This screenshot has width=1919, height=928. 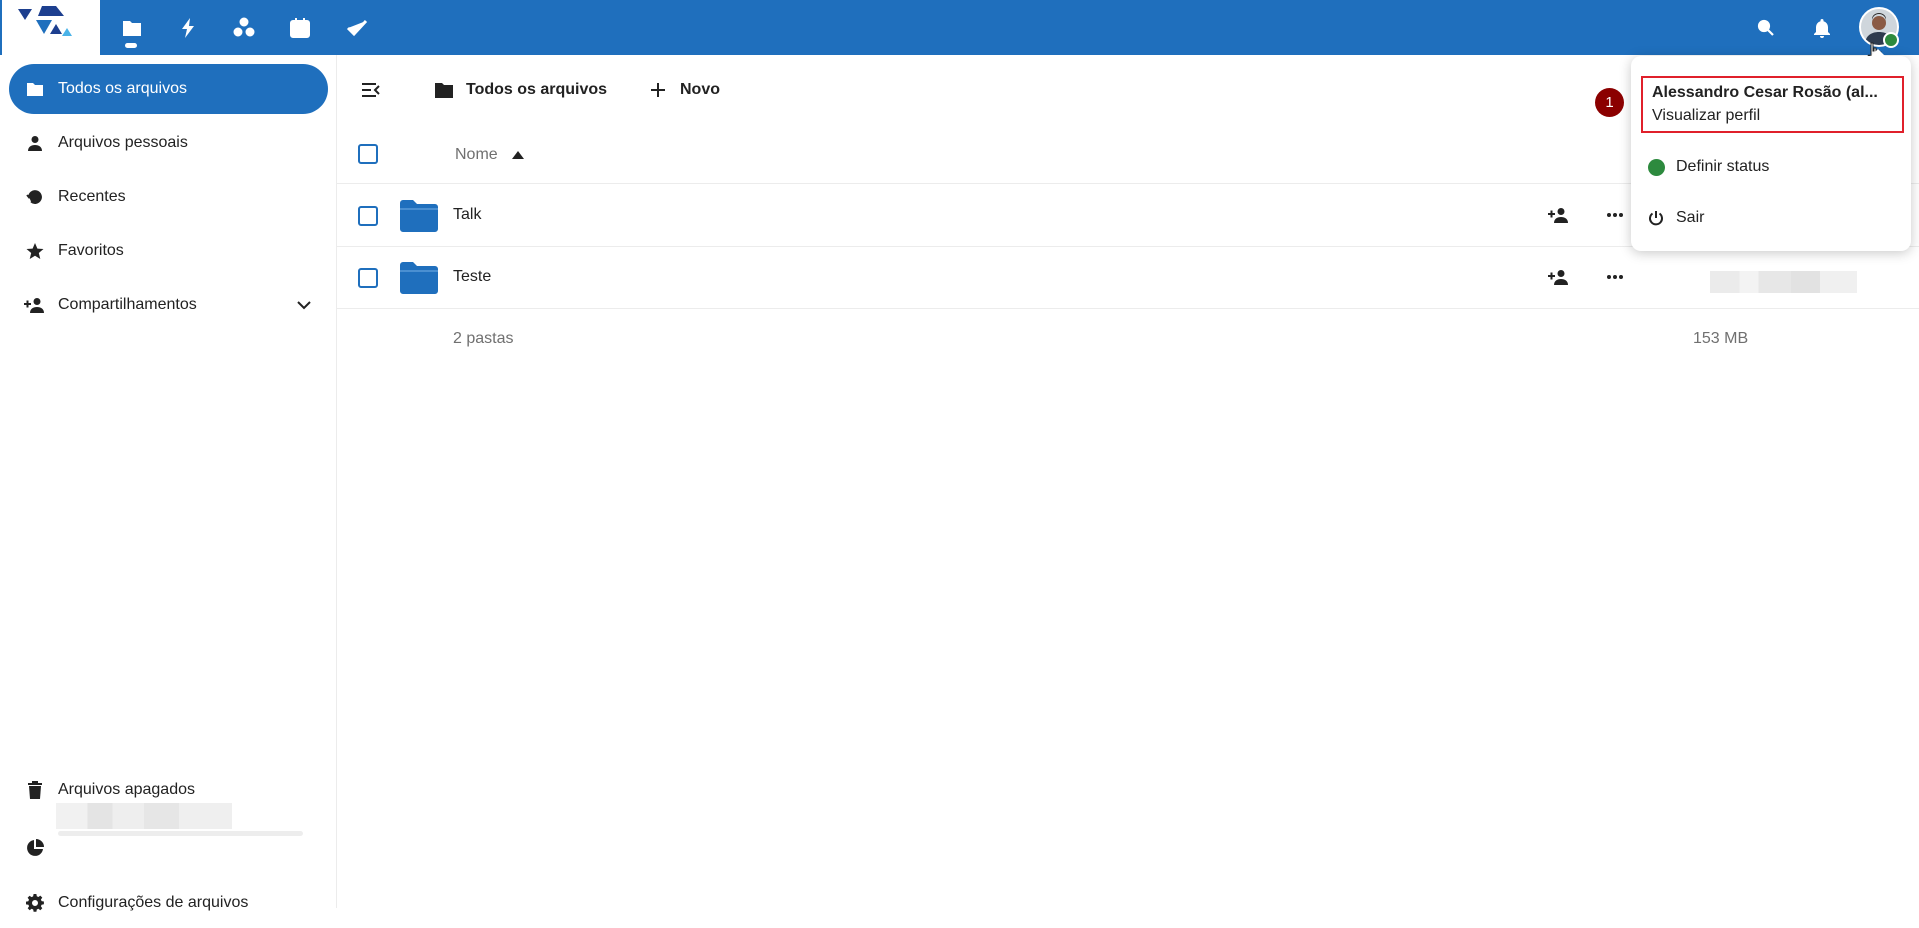 What do you see at coordinates (517, 155) in the screenshot?
I see `sort-ascending-icon` at bounding box center [517, 155].